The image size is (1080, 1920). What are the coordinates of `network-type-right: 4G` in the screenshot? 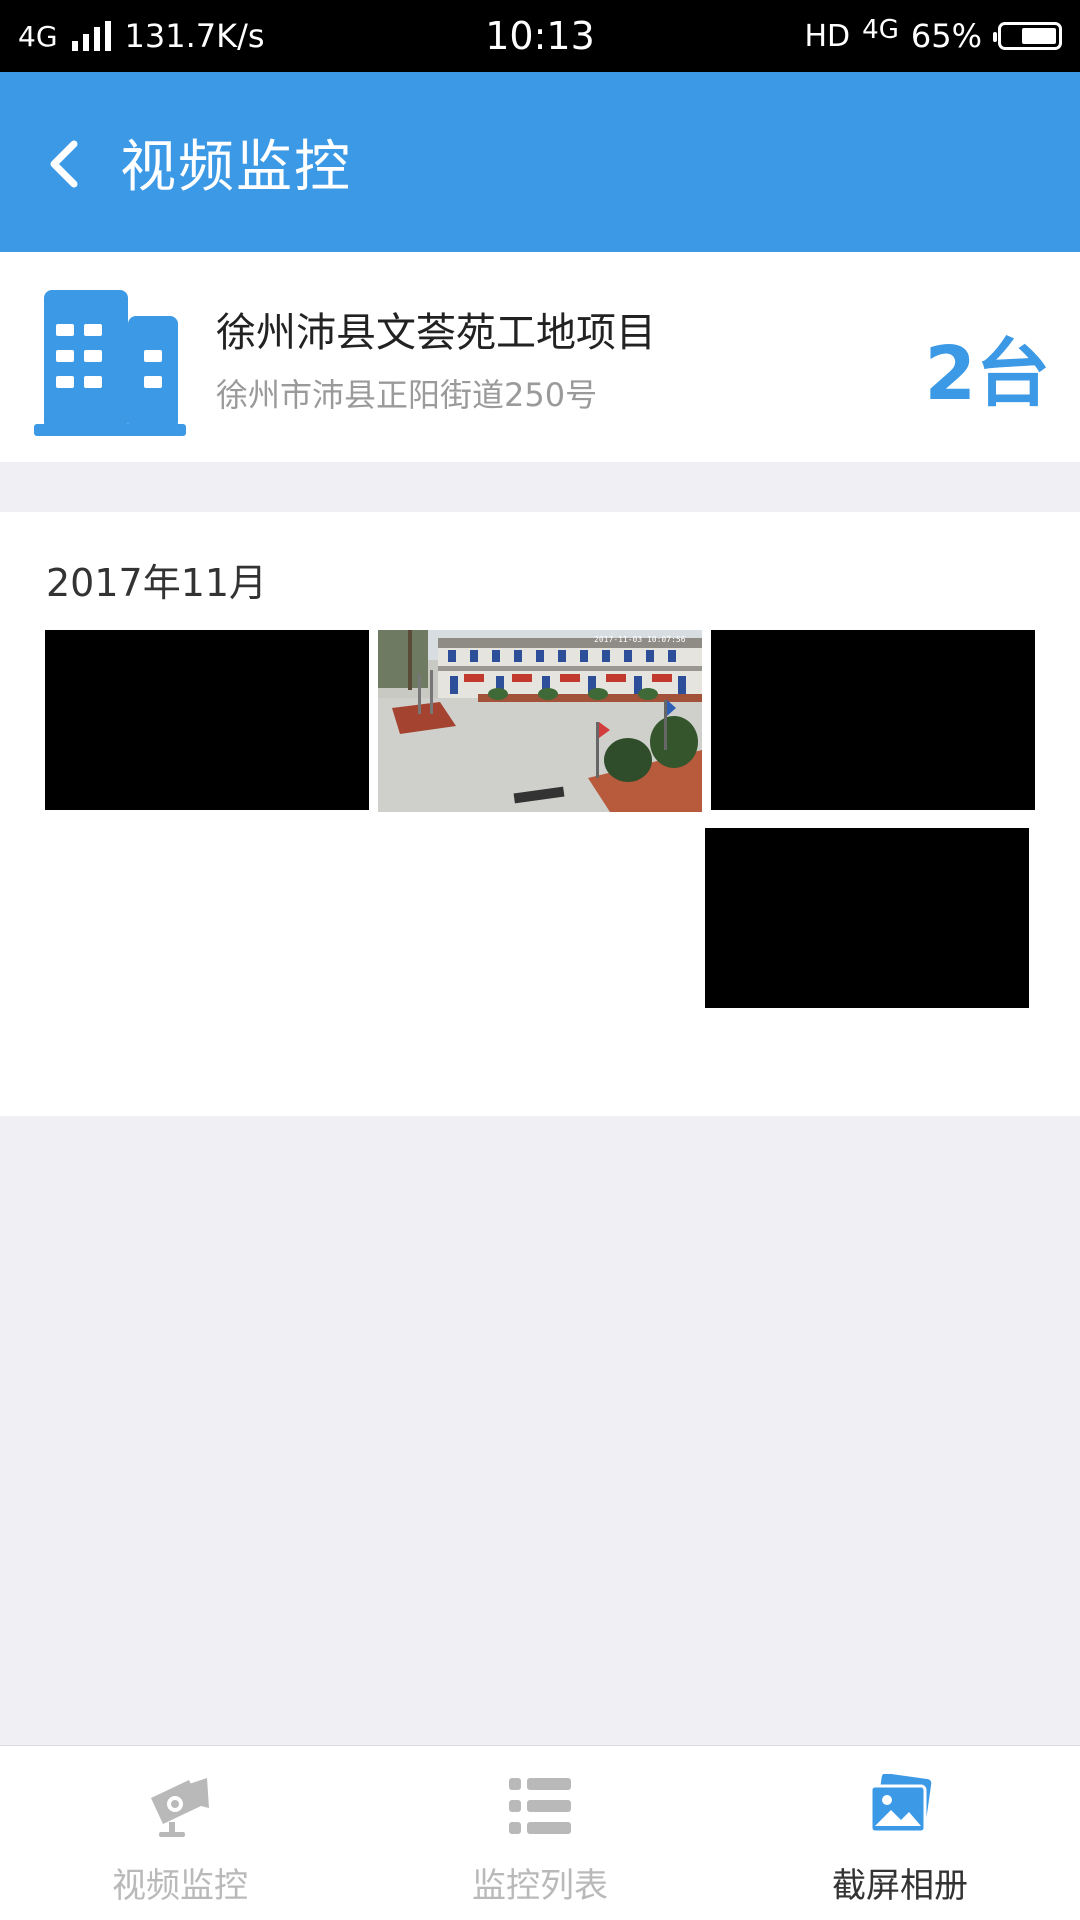 It's located at (880, 30).